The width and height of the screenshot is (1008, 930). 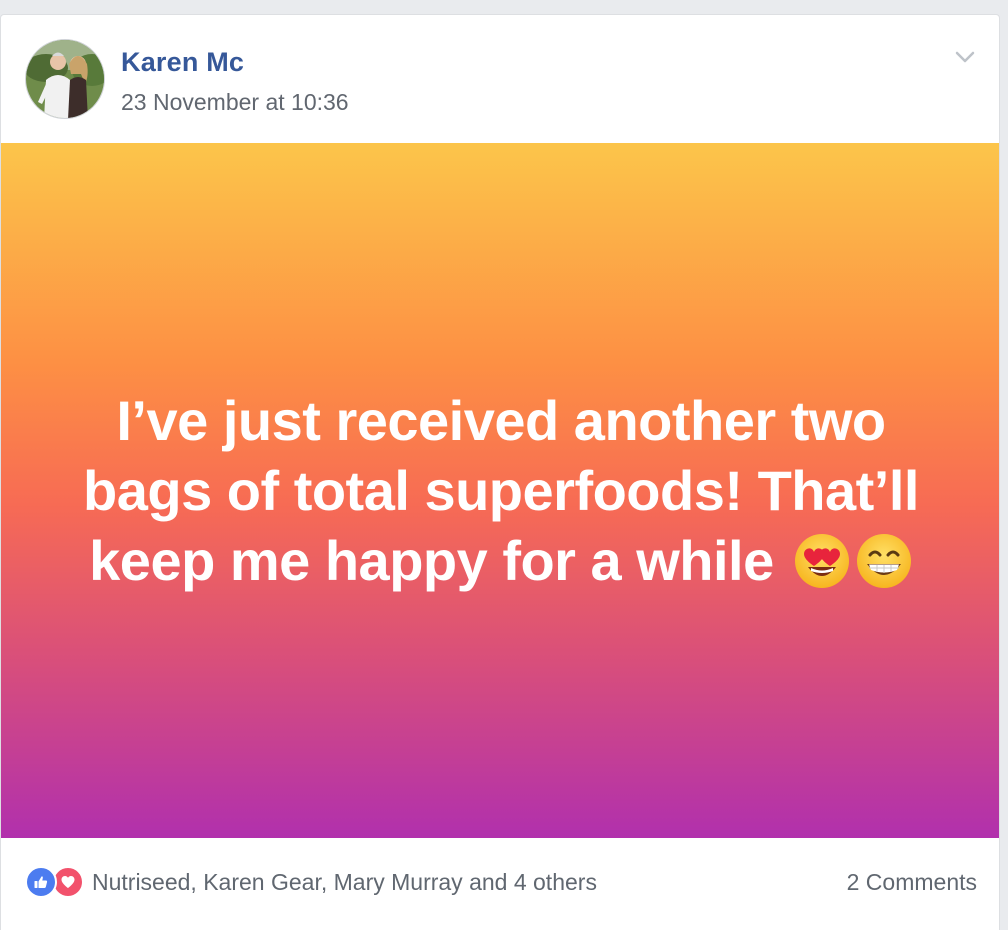 I want to click on like-reaction-icon, so click(x=41, y=882).